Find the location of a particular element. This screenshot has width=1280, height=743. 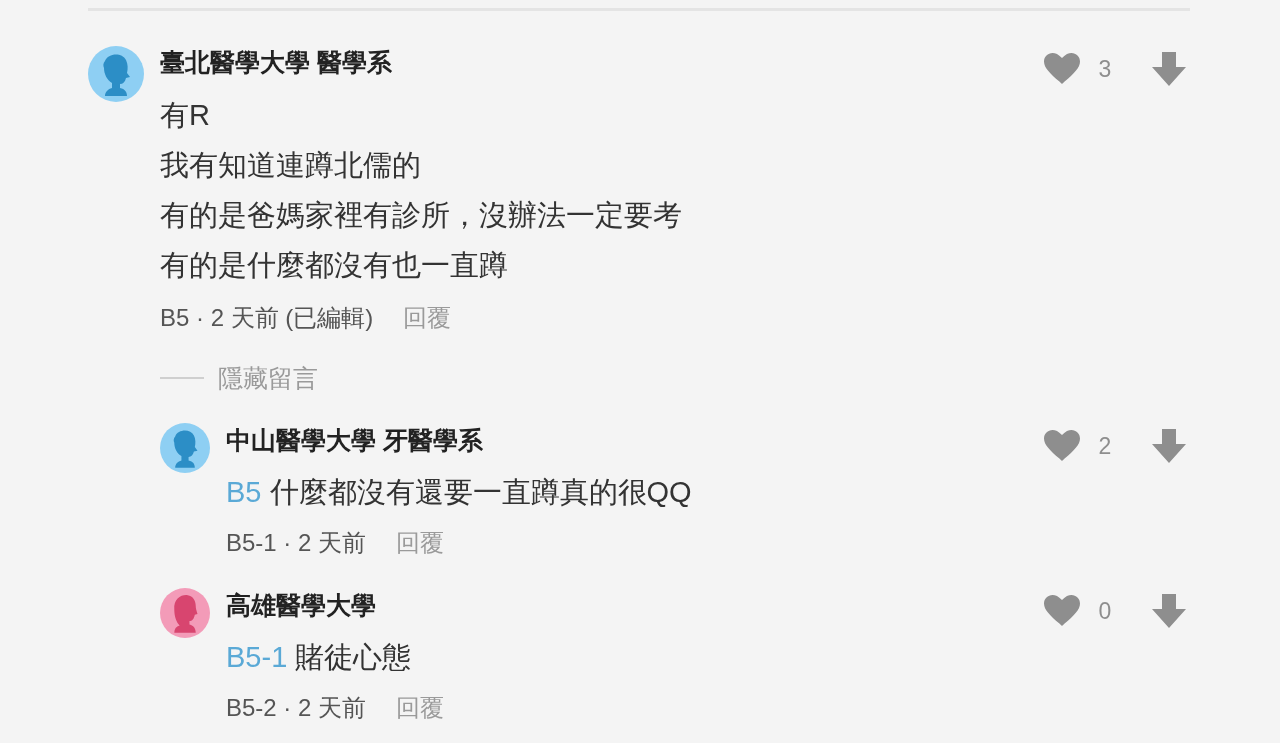

mention-link: B5 is located at coordinates (244, 492).